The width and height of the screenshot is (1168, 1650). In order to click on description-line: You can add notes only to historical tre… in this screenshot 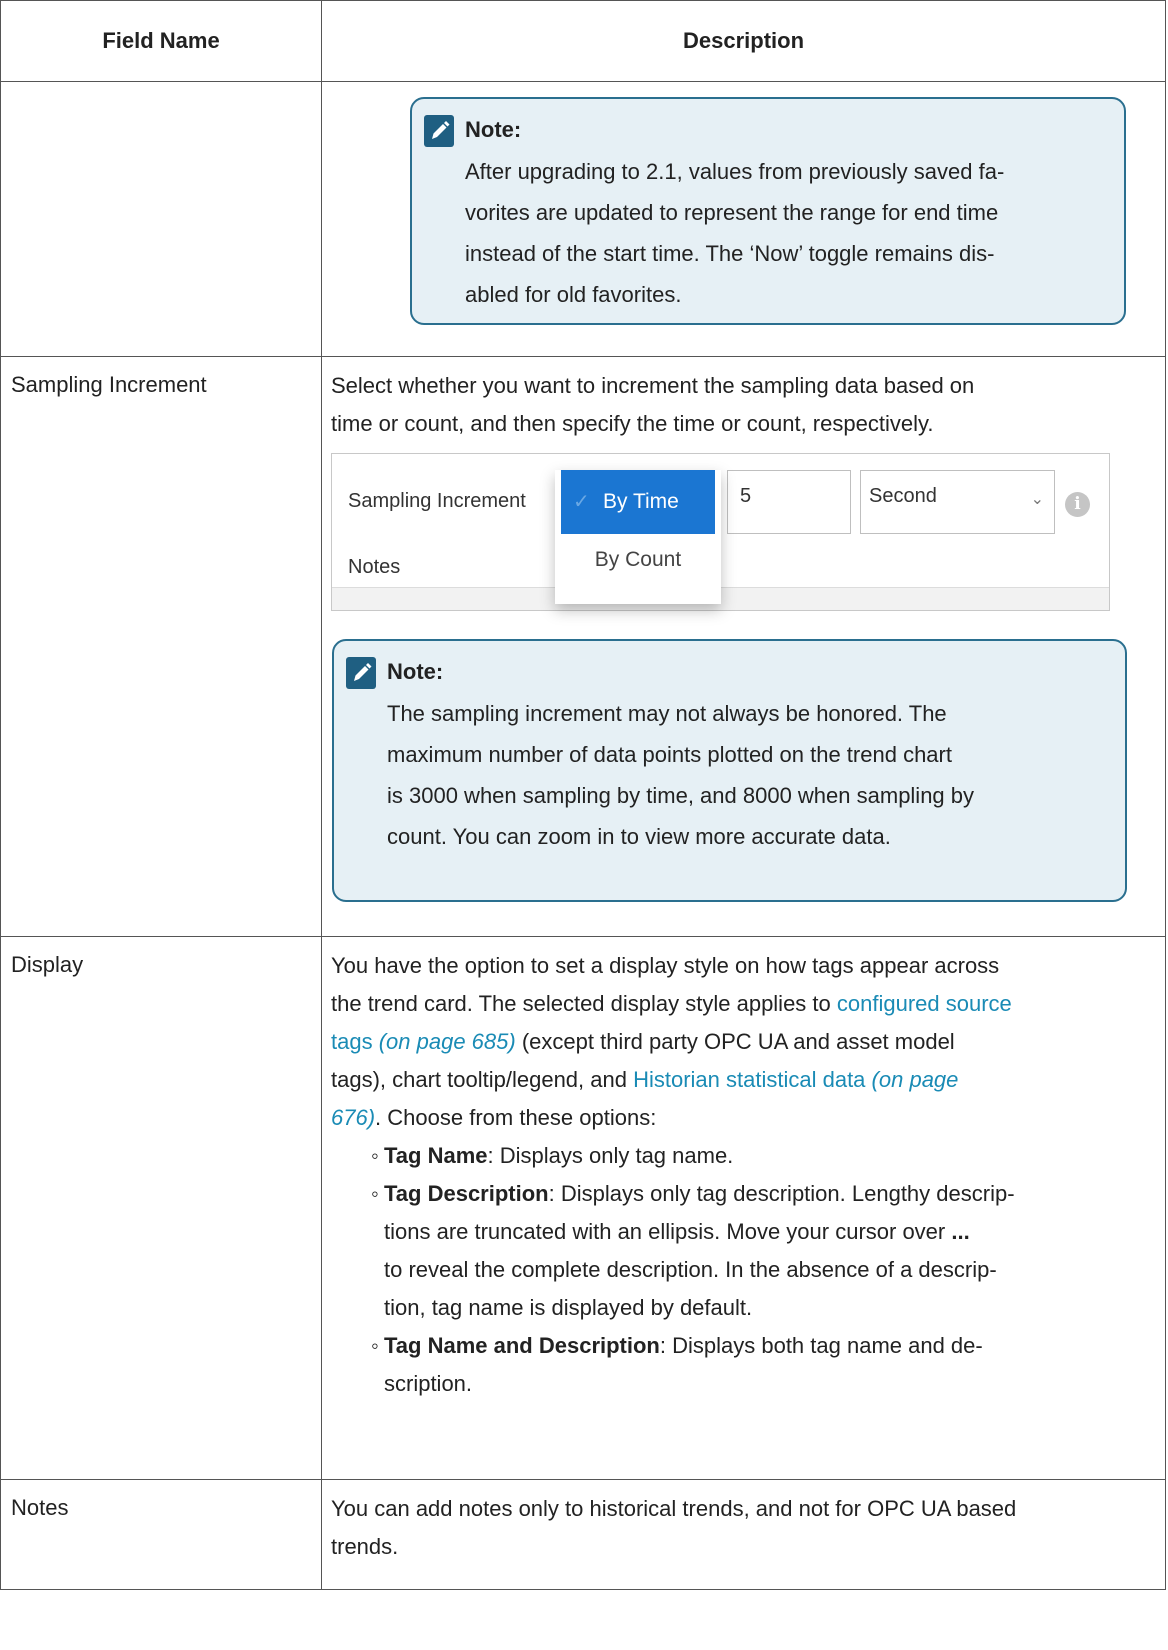, I will do `click(674, 1508)`.